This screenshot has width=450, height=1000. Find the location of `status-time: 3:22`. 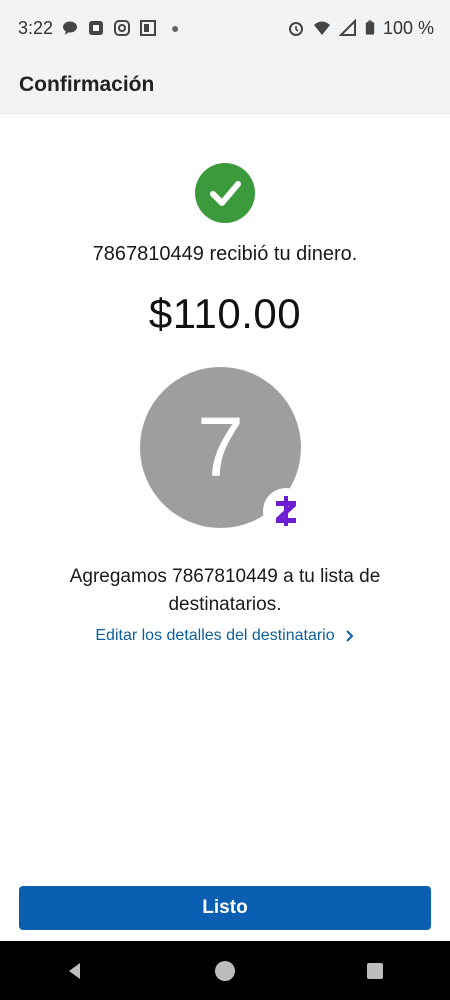

status-time: 3:22 is located at coordinates (36, 27).